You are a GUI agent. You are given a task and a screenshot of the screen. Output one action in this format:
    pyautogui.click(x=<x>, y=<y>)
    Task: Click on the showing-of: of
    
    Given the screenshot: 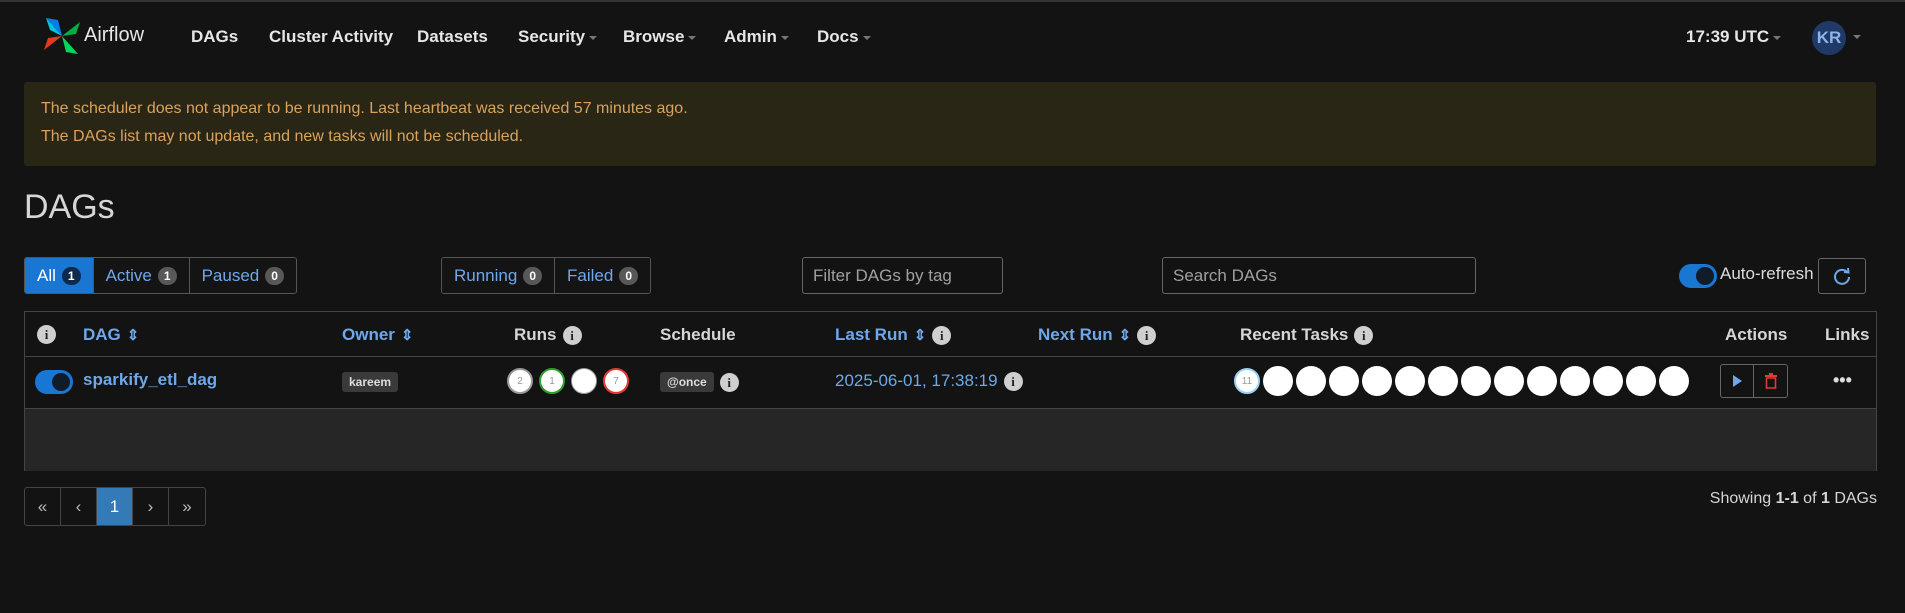 What is the action you would take?
    pyautogui.click(x=1809, y=498)
    